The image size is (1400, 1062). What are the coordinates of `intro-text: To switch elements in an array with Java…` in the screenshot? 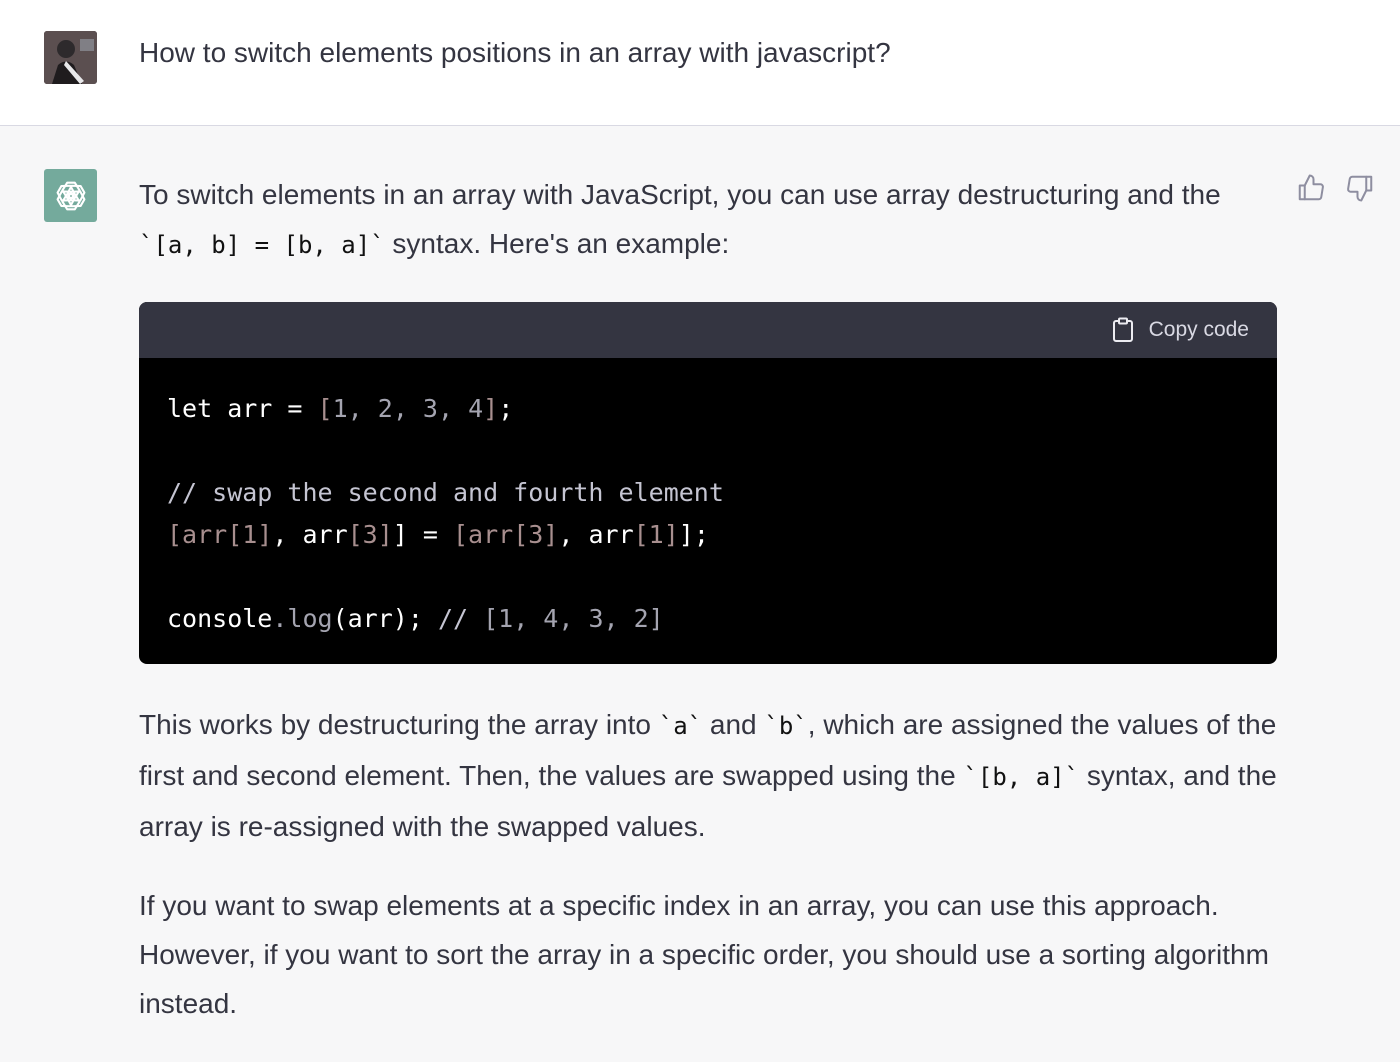 It's located at (680, 194).